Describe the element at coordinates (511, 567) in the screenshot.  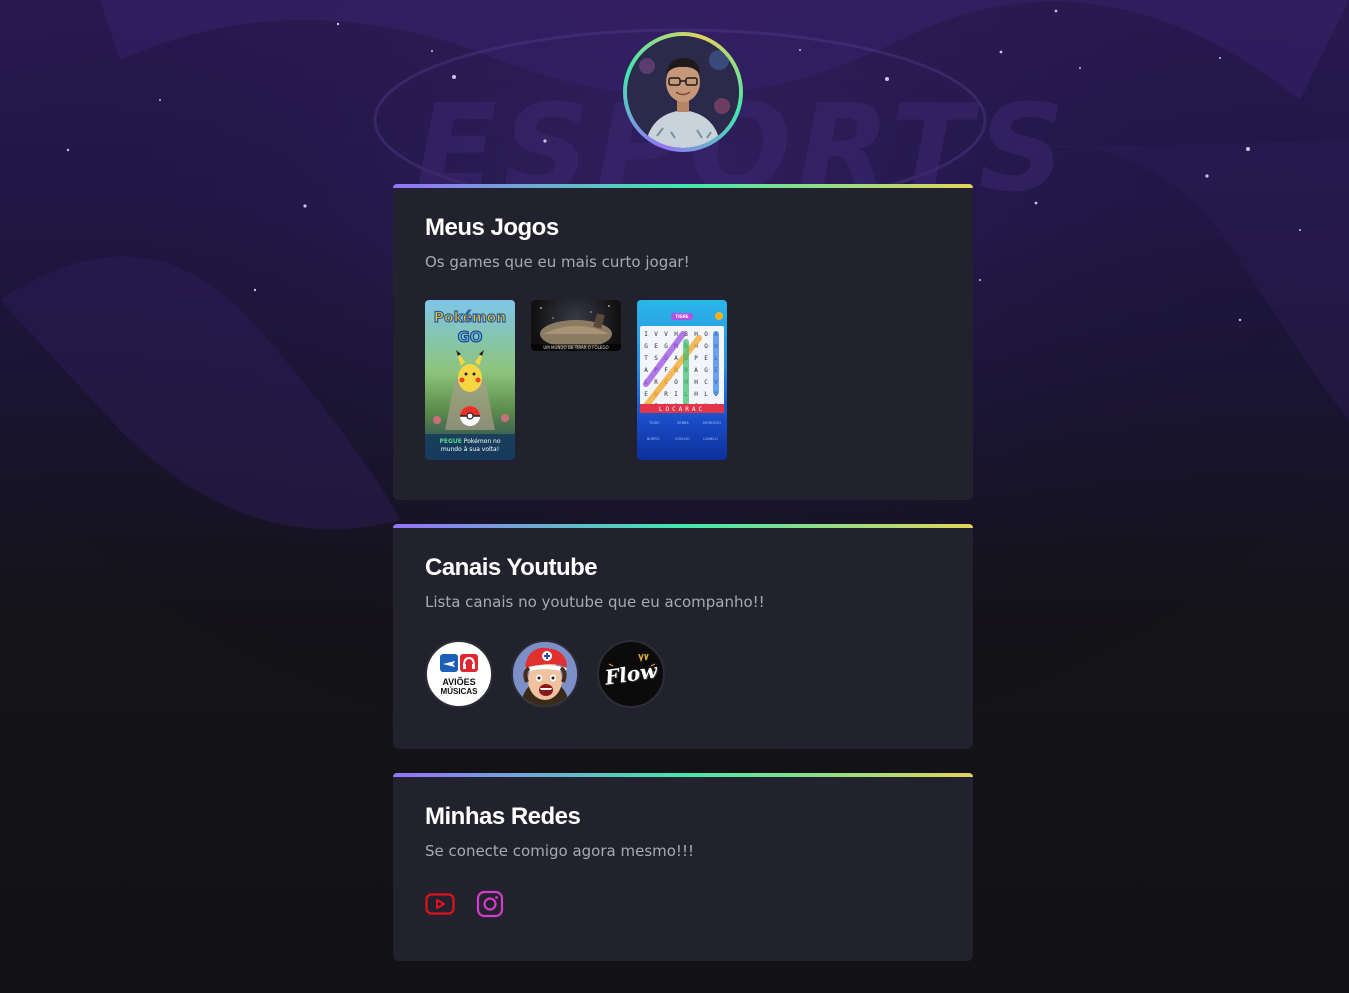
I see `channels-title: Canais Youtube` at that location.